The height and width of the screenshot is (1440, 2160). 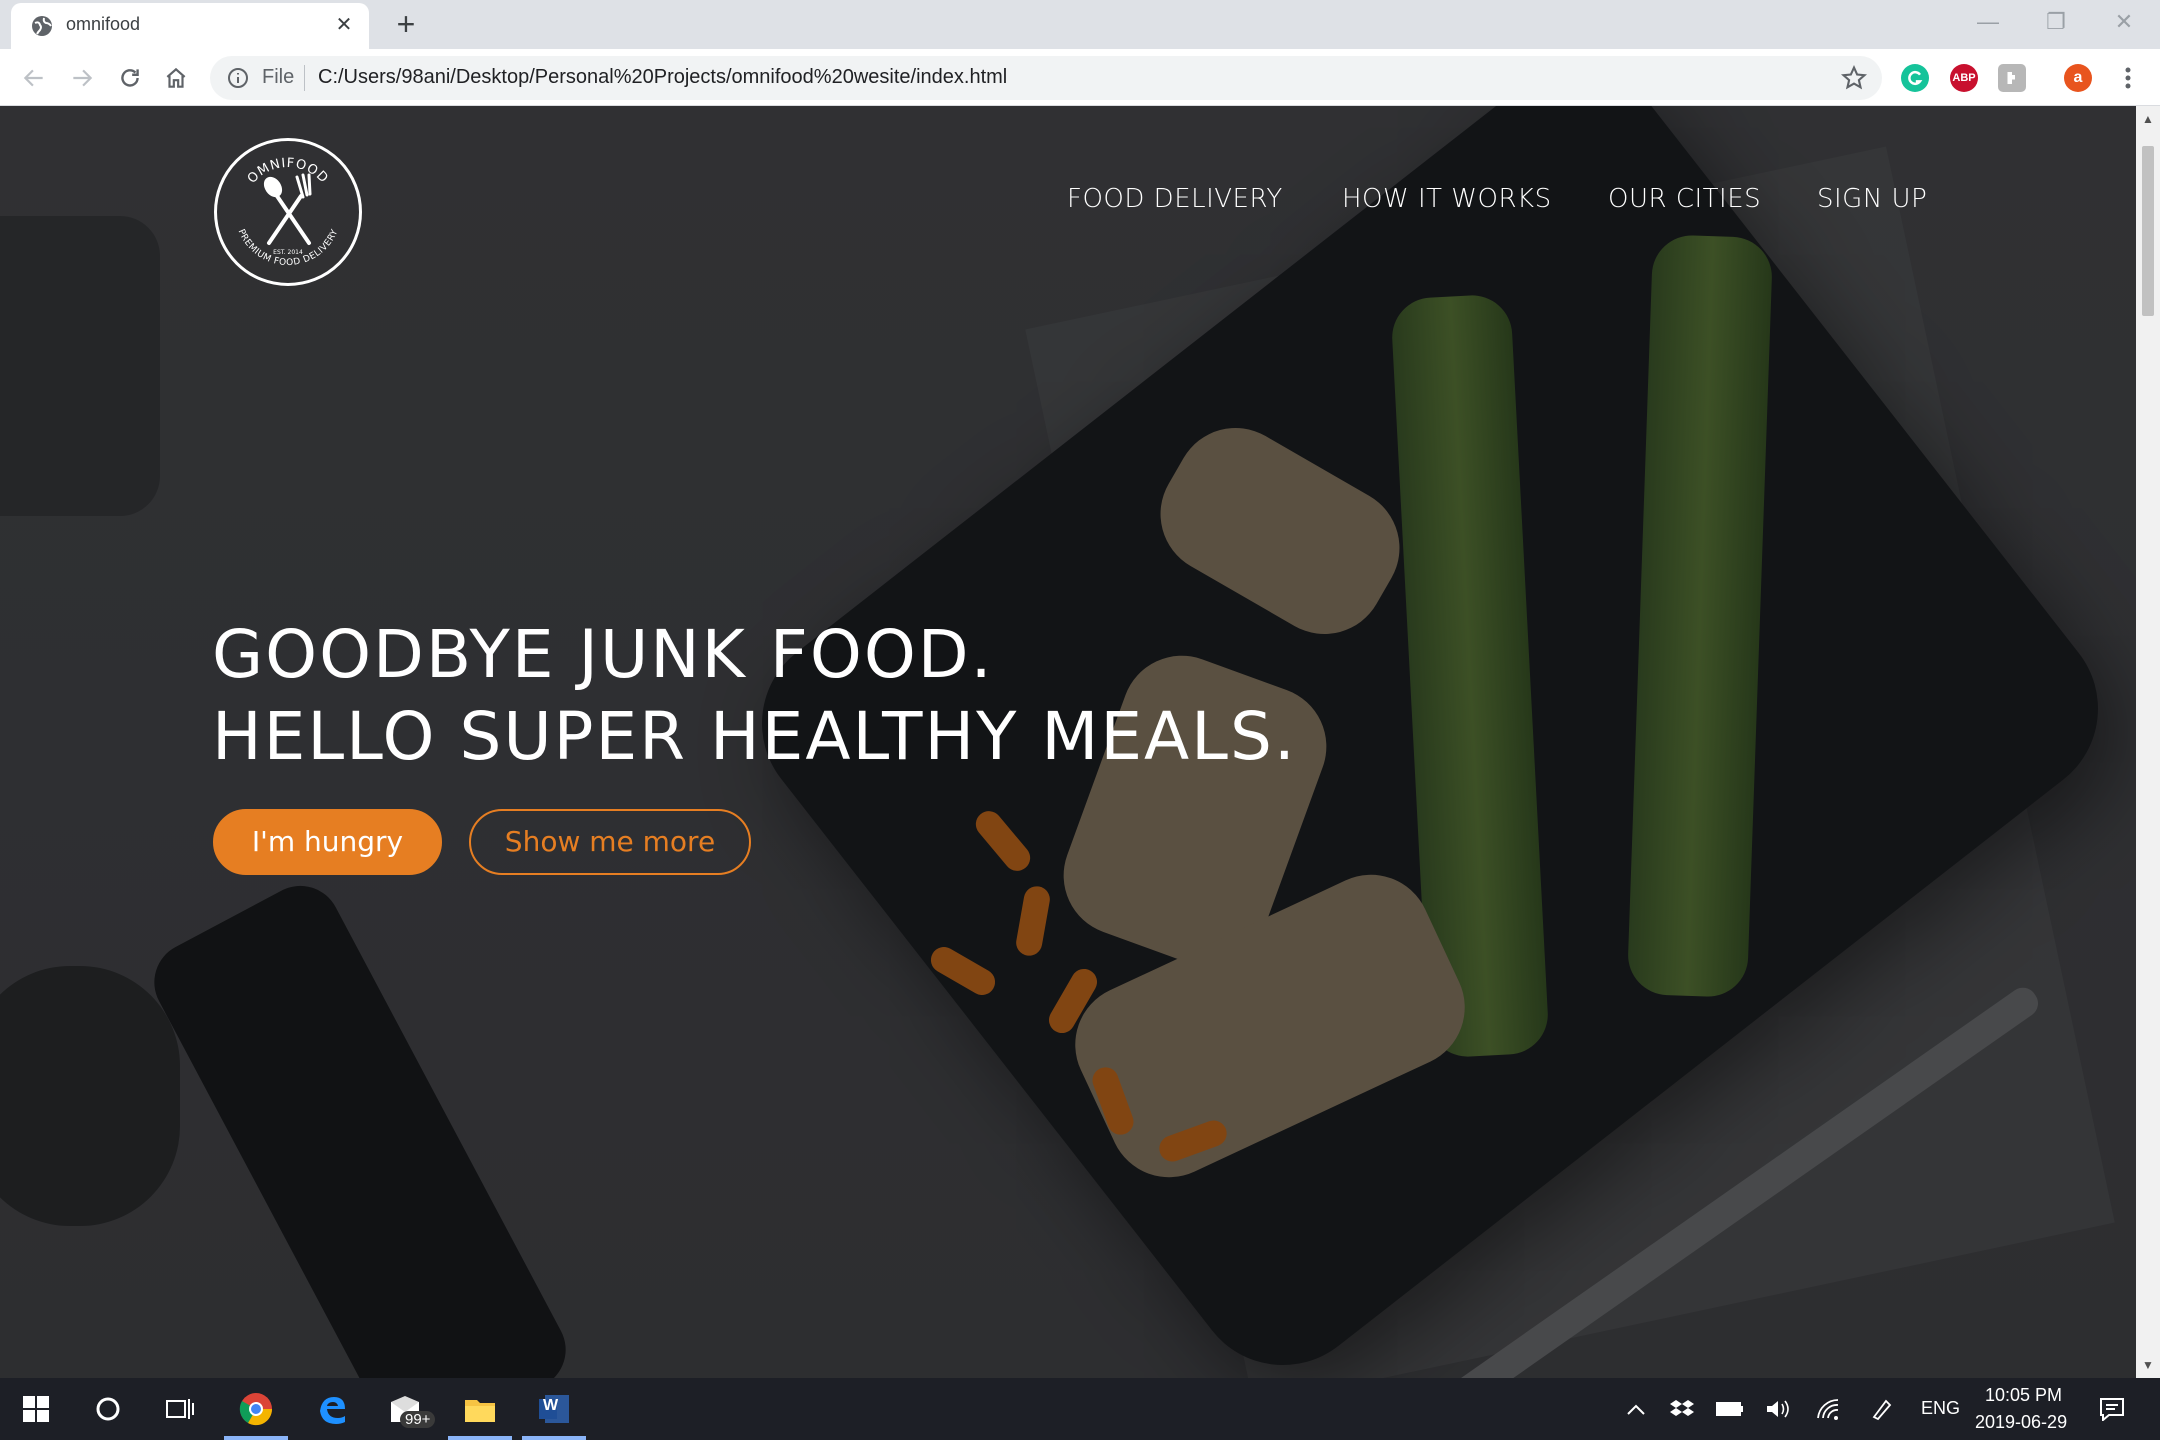 I want to click on dropbox-icon, so click(x=1682, y=1409).